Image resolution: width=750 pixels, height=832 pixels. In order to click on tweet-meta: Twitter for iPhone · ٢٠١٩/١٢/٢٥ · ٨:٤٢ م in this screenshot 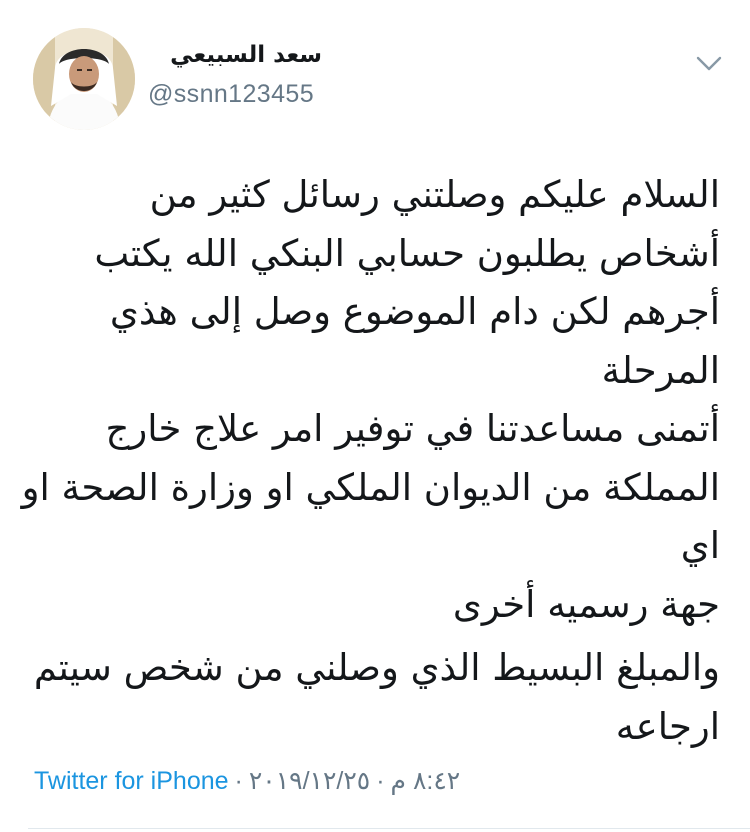, I will do `click(247, 781)`.